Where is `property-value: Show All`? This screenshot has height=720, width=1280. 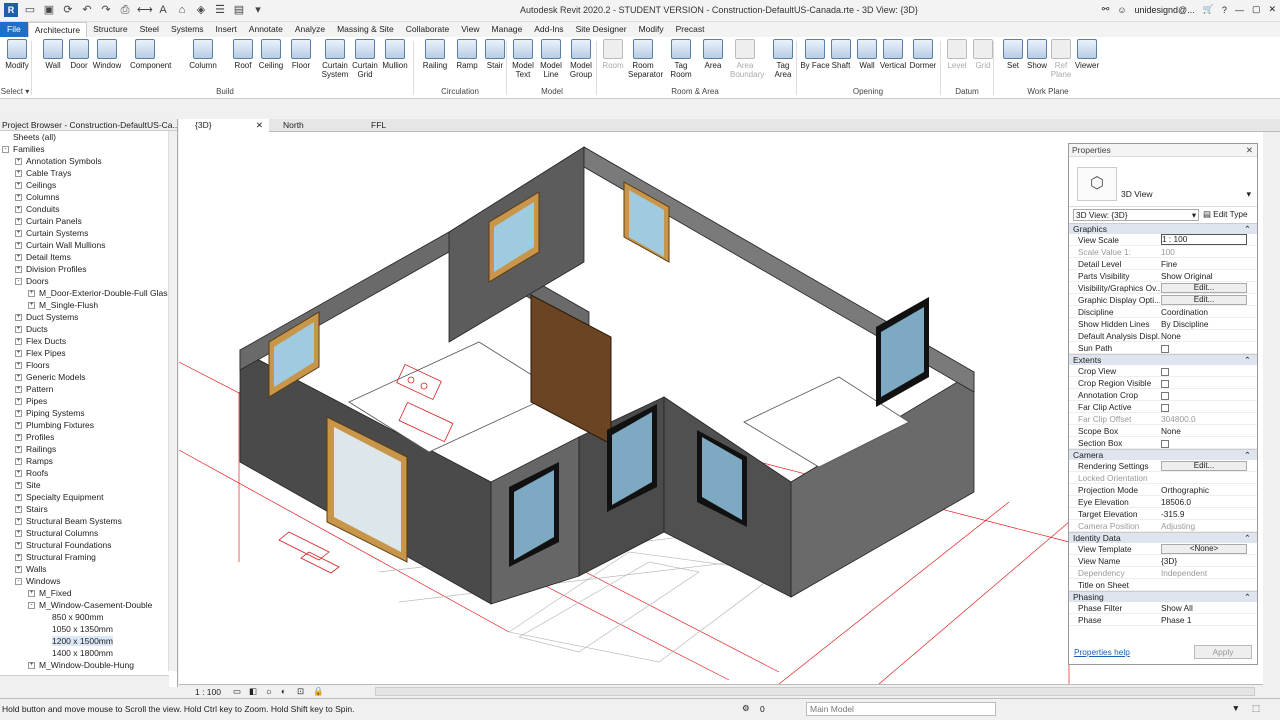 property-value: Show All is located at coordinates (1204, 608).